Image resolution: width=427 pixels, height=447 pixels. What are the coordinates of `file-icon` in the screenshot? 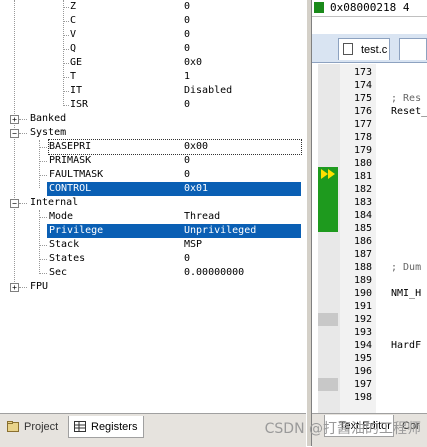 It's located at (348, 49).